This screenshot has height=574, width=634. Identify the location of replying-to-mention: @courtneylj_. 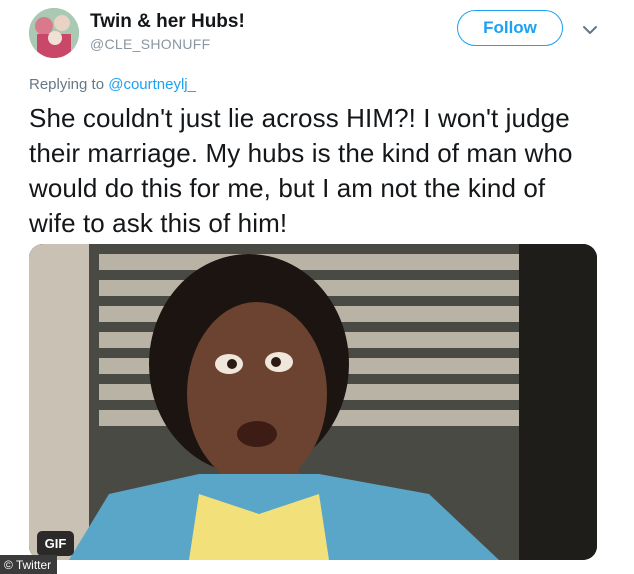
(152, 84).